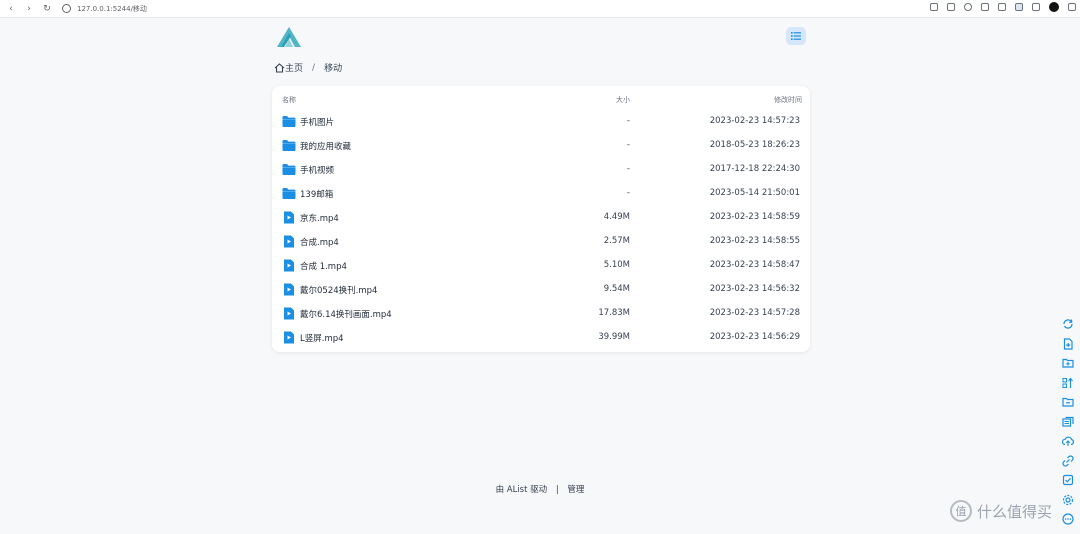 The image size is (1080, 534). What do you see at coordinates (575, 490) in the screenshot?
I see `manage-link: 管理` at bounding box center [575, 490].